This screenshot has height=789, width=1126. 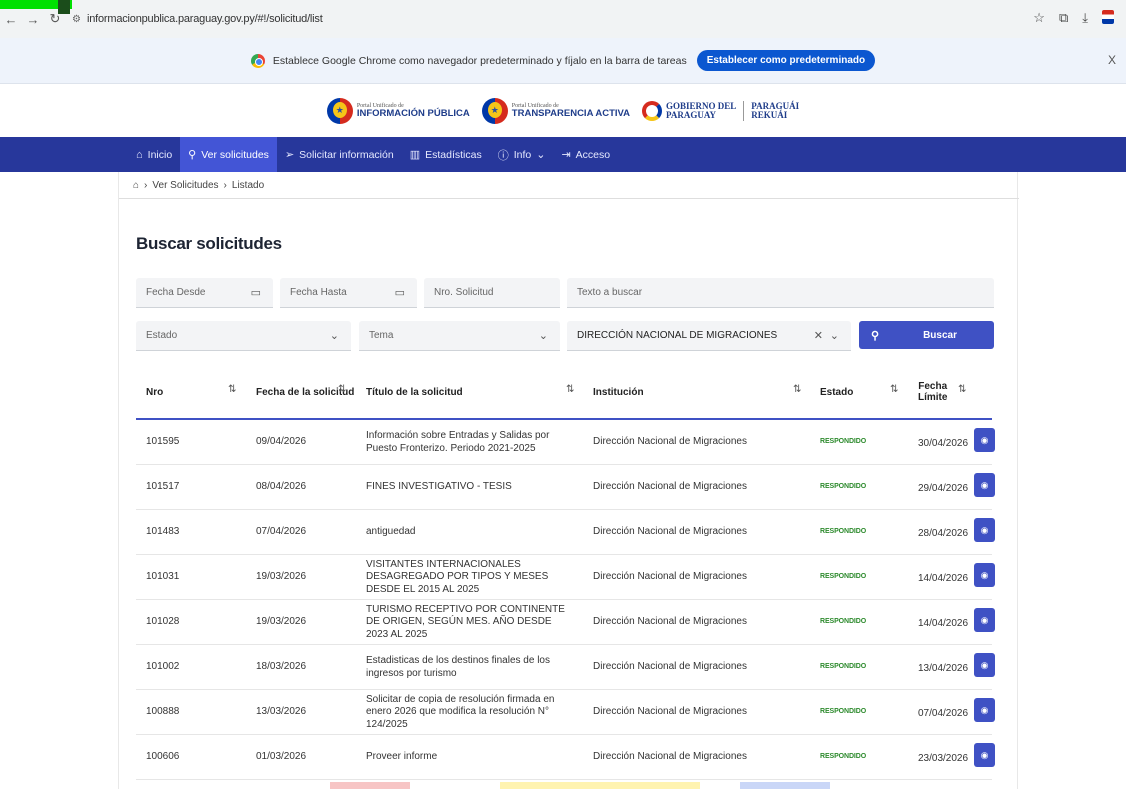 What do you see at coordinates (492, 293) in the screenshot?
I see `nro-solicitud-input: Nro. Solicitud` at bounding box center [492, 293].